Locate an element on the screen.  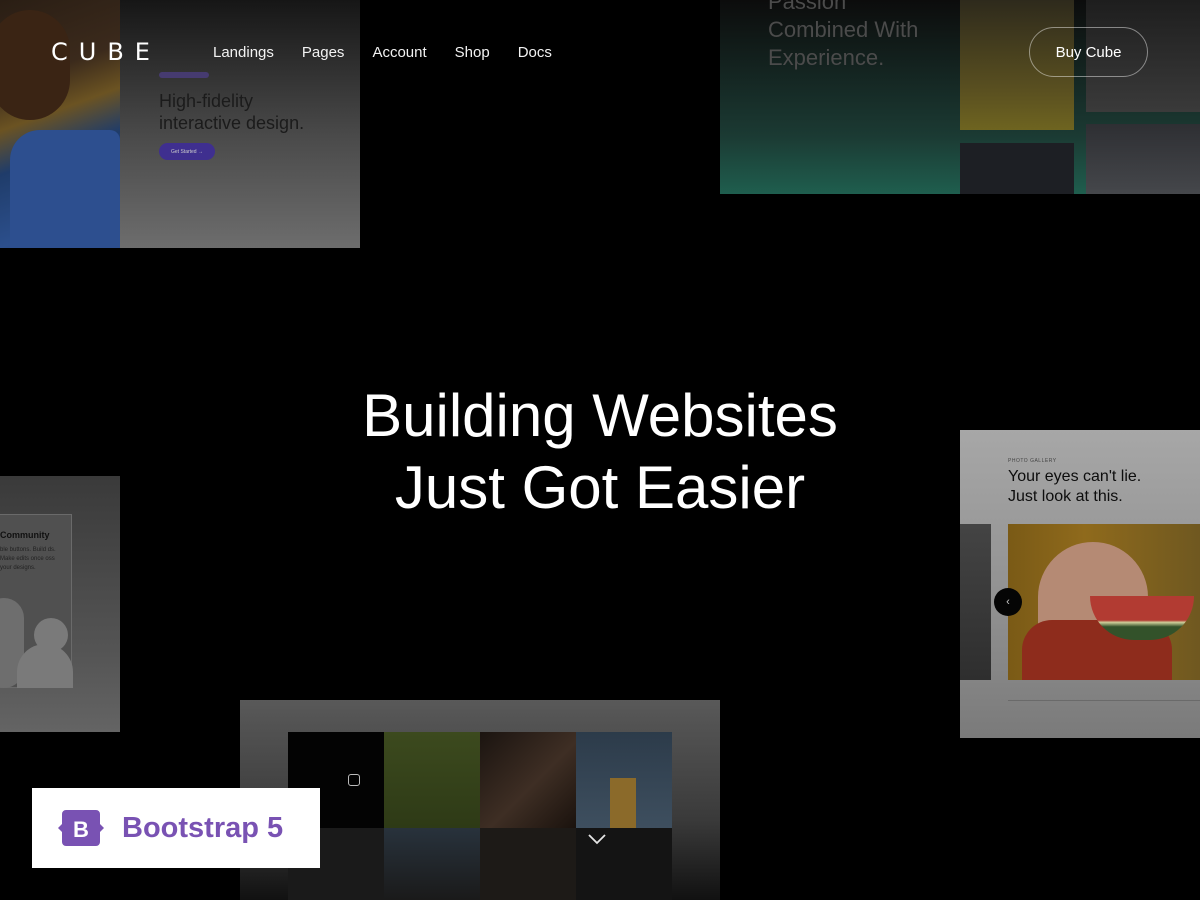
buy-cube-button: Buy Cube is located at coordinates (1088, 52).